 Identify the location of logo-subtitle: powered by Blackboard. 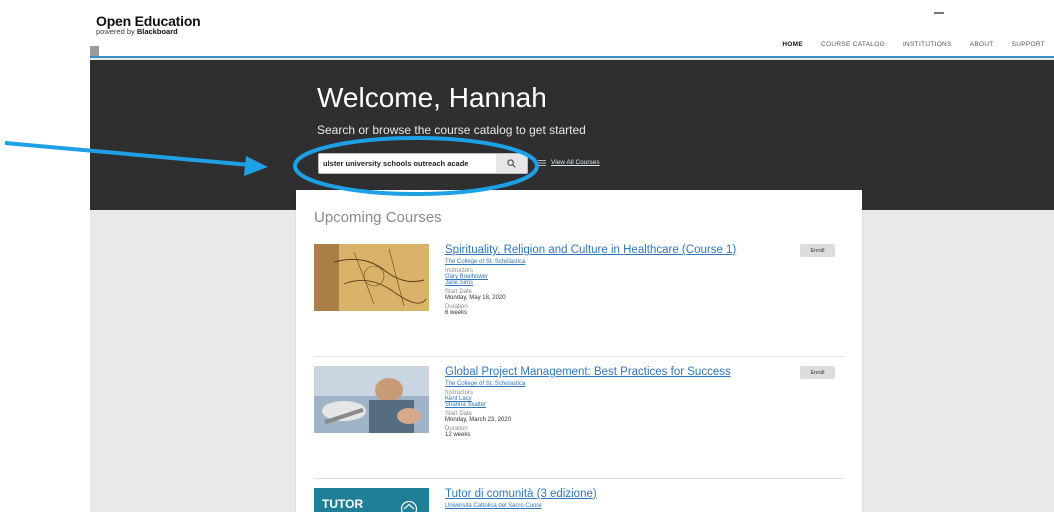
(137, 31).